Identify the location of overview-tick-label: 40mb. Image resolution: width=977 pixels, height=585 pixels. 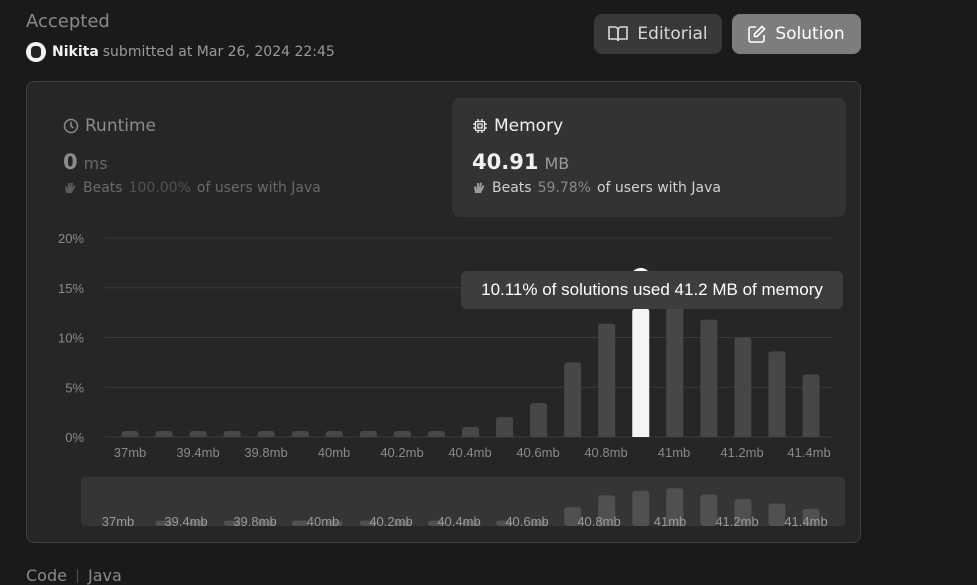
(323, 521).